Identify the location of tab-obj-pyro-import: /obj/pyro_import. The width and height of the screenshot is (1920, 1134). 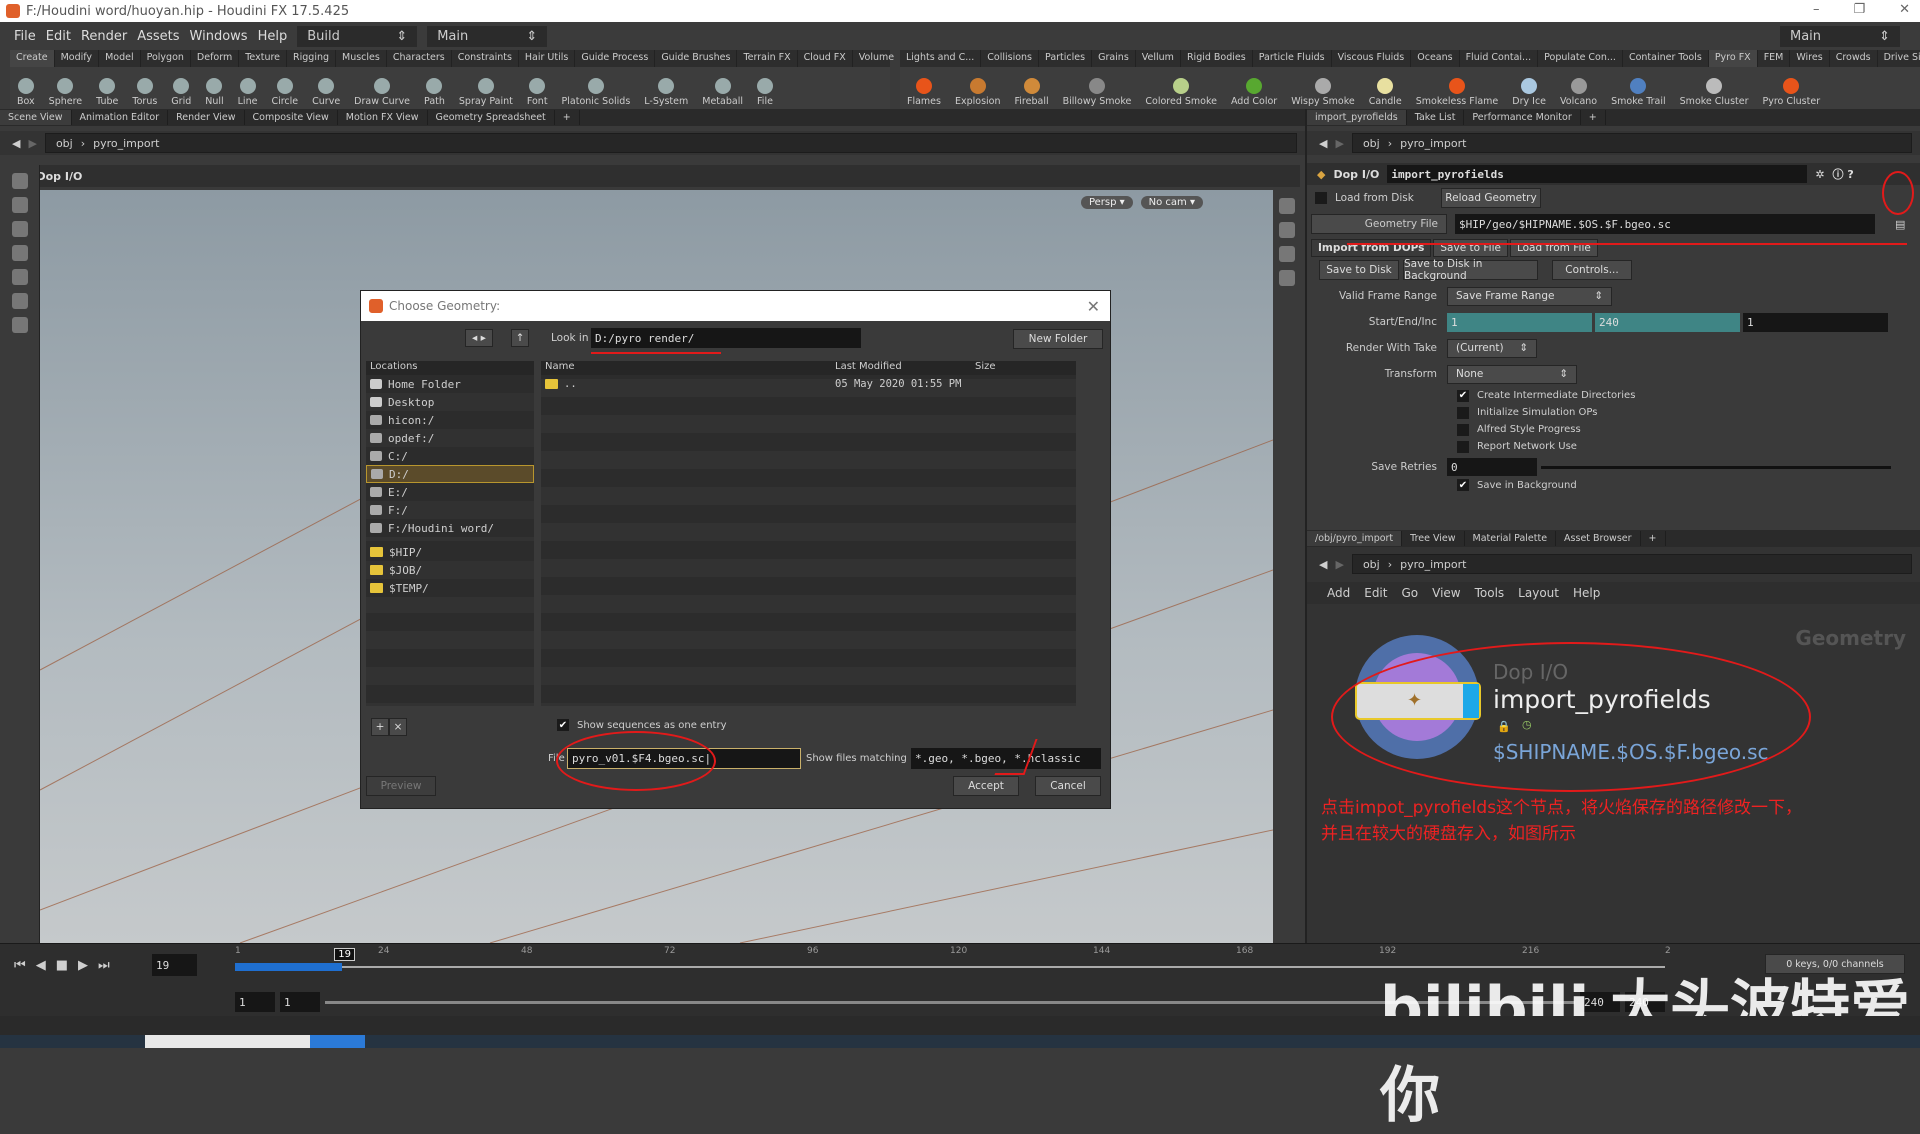
(1355, 538).